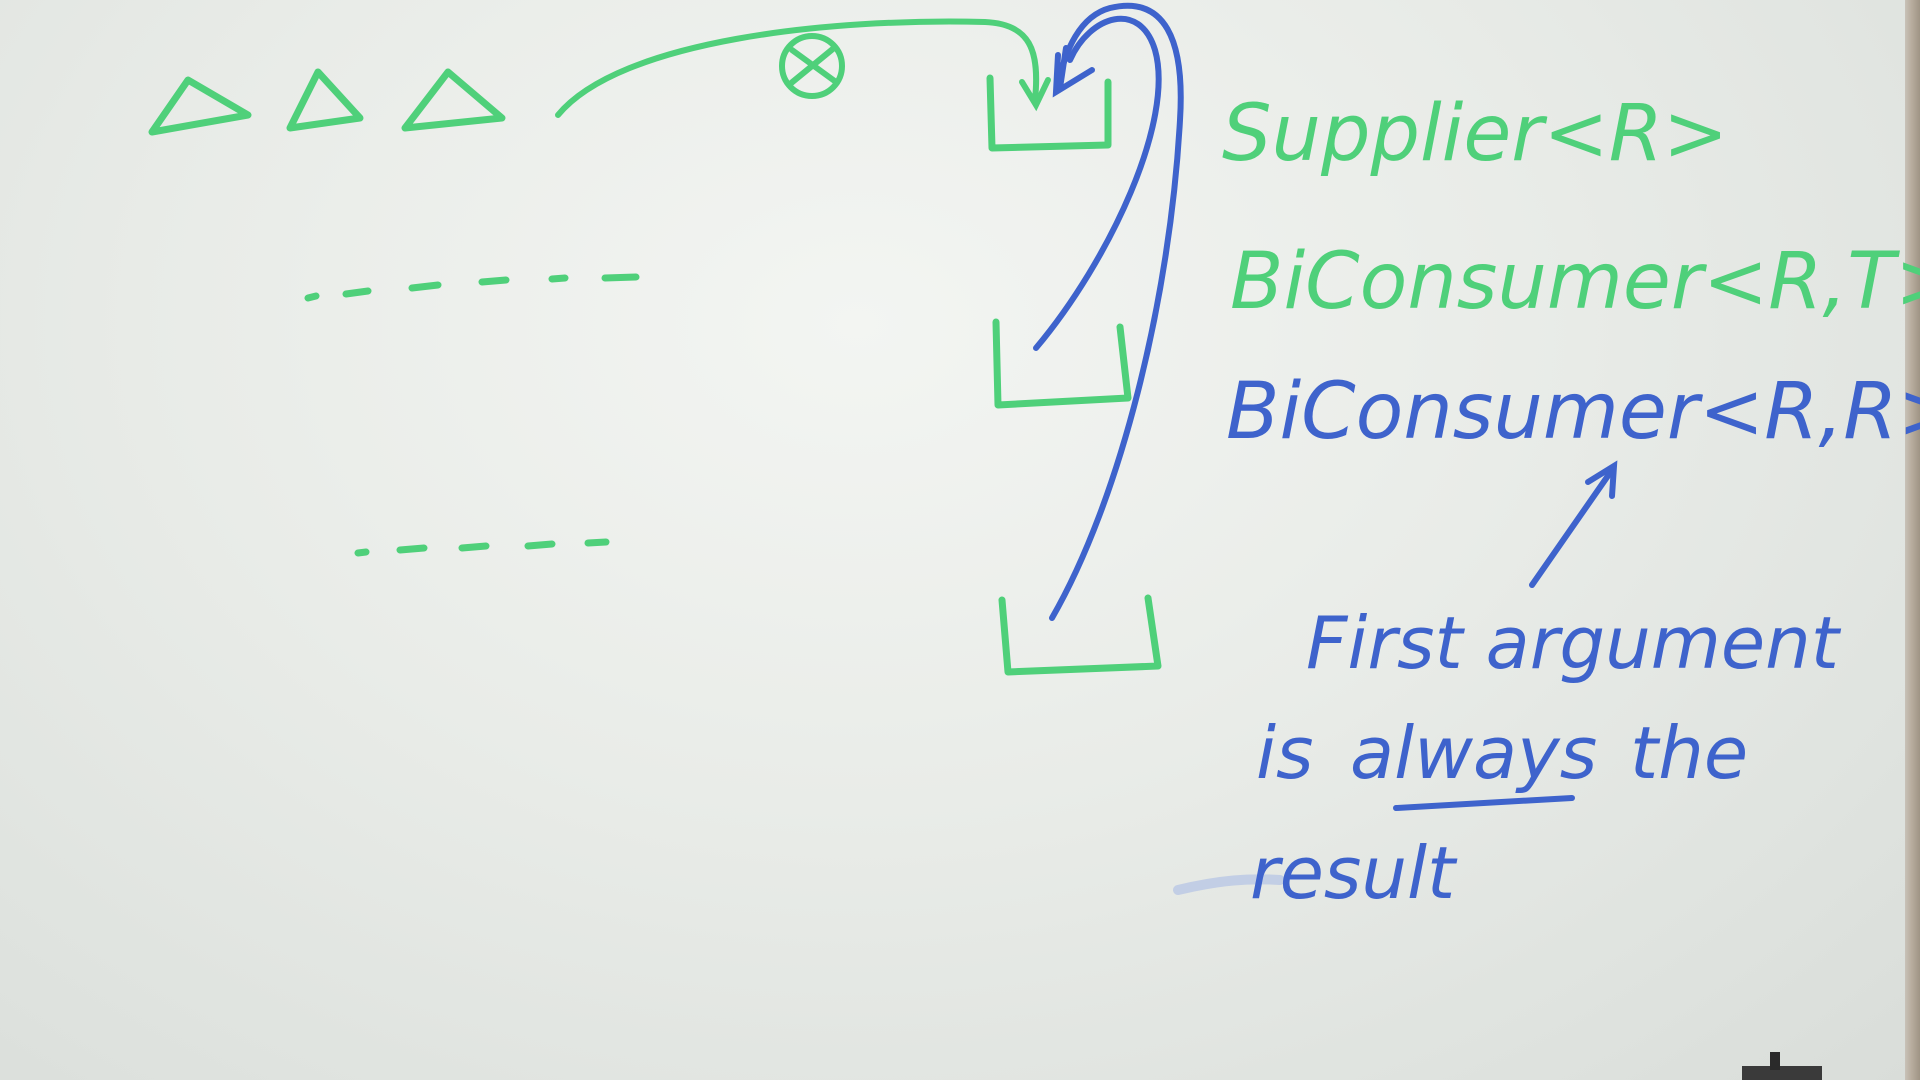 The height and width of the screenshot is (1080, 1920). Describe the element at coordinates (1354, 873) in the screenshot. I see `note-line-3: result` at that location.